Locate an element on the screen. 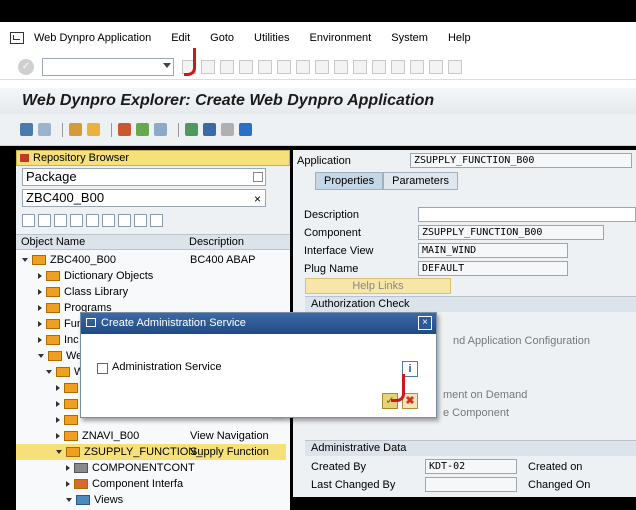  last-page-icon is located at coordinates (379, 66).